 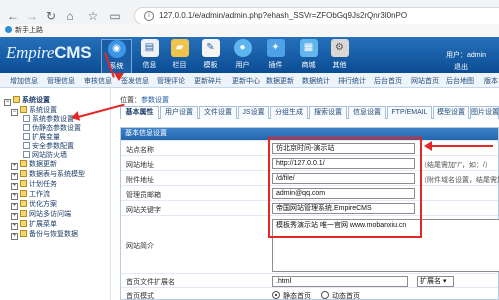 What do you see at coordinates (150, 282) in the screenshot?
I see `home-extension-label: 首页文件扩展名` at bounding box center [150, 282].